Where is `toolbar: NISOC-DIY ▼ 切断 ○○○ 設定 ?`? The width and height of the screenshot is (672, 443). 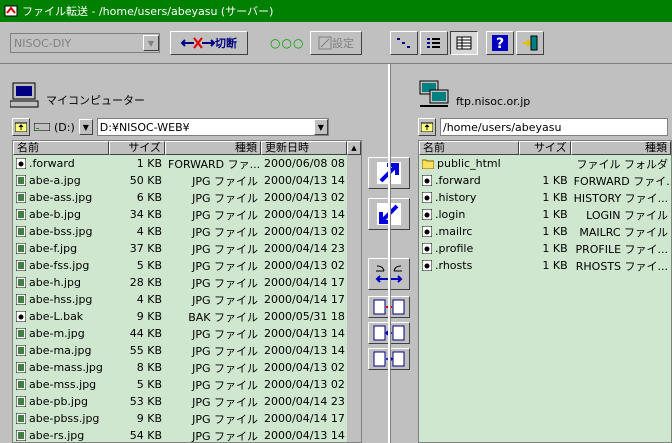 toolbar: NISOC-DIY ▼ 切断 ○○○ 設定 ? is located at coordinates (336, 43).